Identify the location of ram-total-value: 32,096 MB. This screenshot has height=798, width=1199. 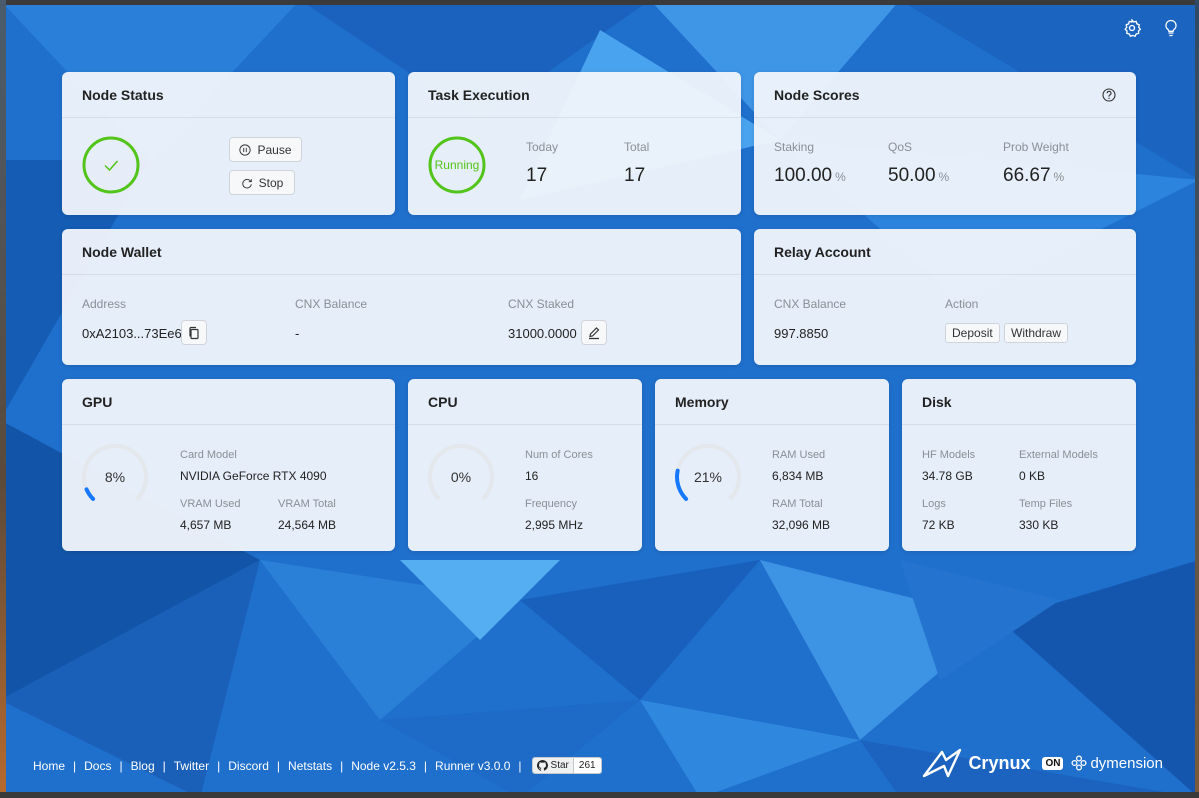
(801, 525).